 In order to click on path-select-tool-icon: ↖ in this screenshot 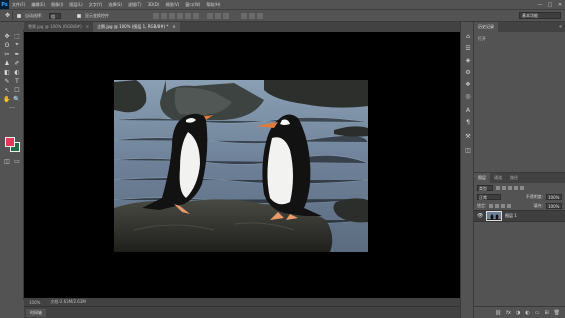, I will do `click(7, 90)`.